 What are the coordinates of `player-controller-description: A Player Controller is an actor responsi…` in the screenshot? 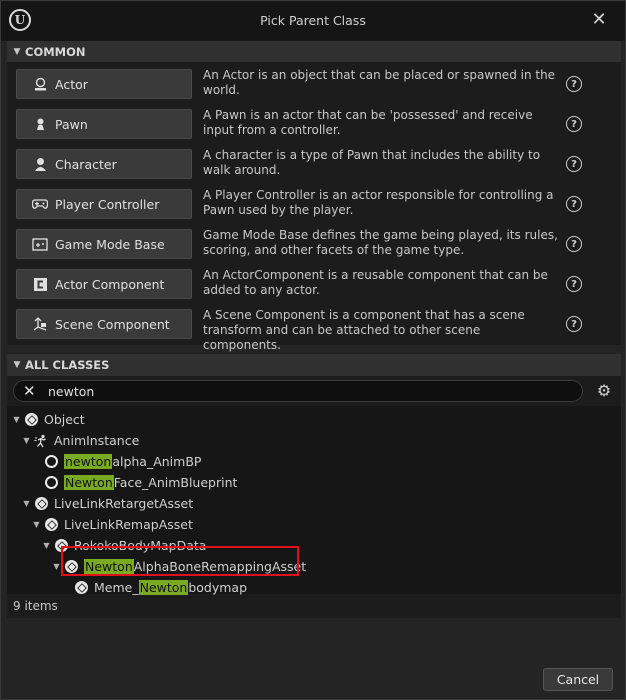 It's located at (378, 202).